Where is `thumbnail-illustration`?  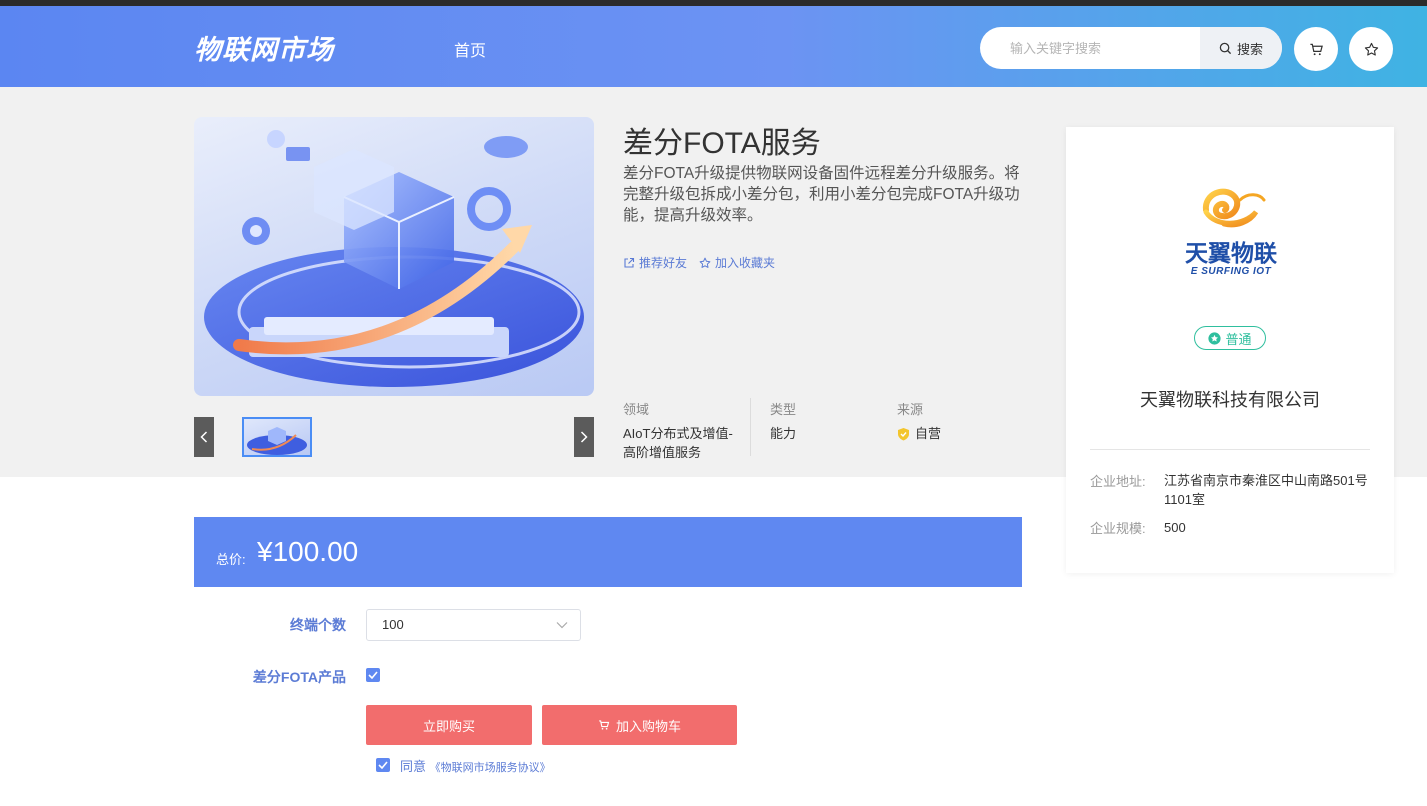
thumbnail-illustration is located at coordinates (277, 441).